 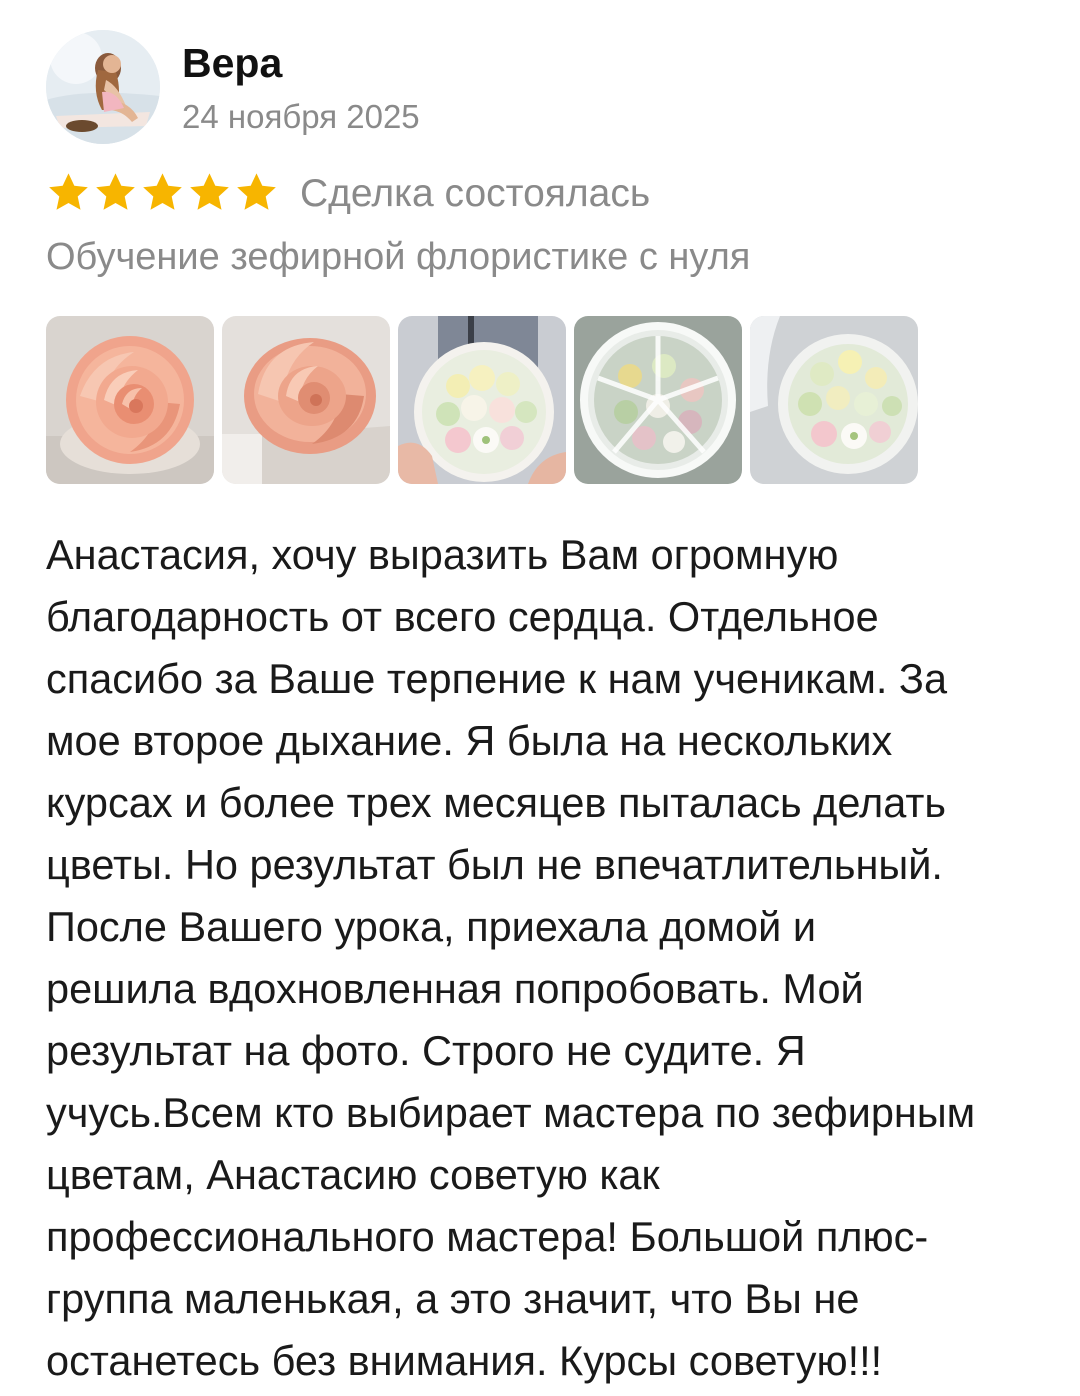 I want to click on course-title: Обучение зефирной флористике с нуля, so click(x=398, y=257).